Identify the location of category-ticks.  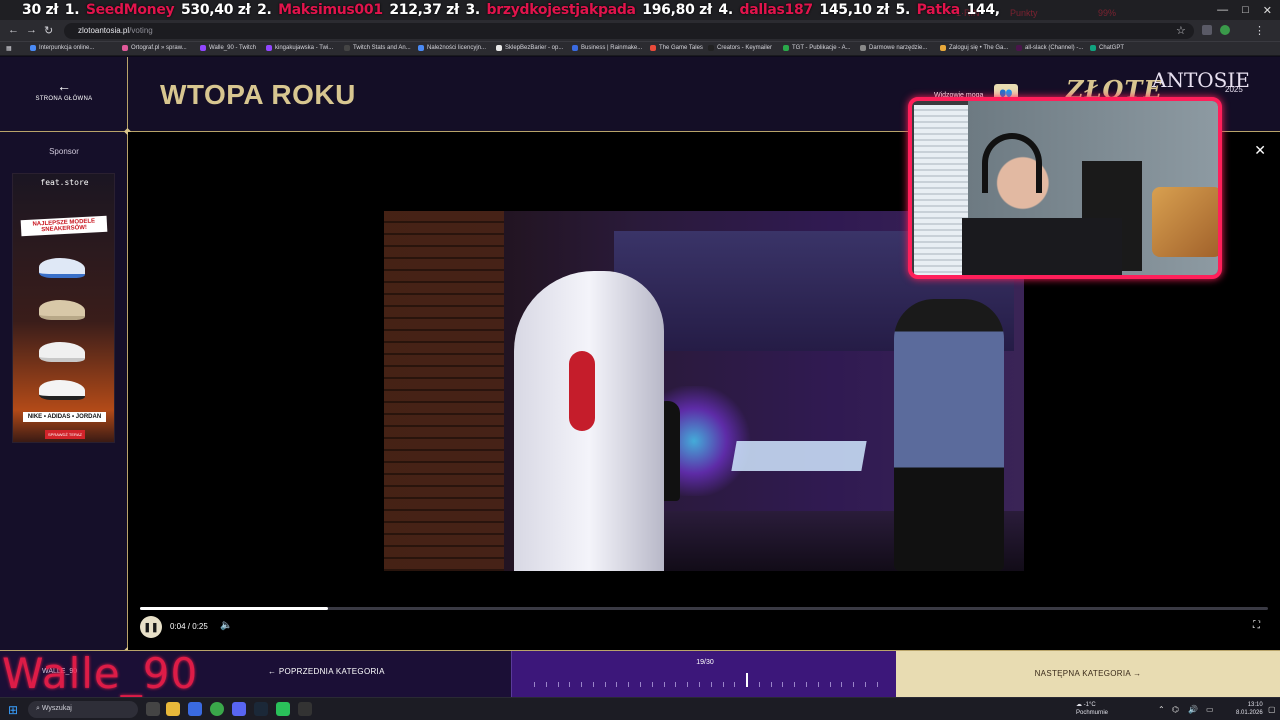
(706, 680).